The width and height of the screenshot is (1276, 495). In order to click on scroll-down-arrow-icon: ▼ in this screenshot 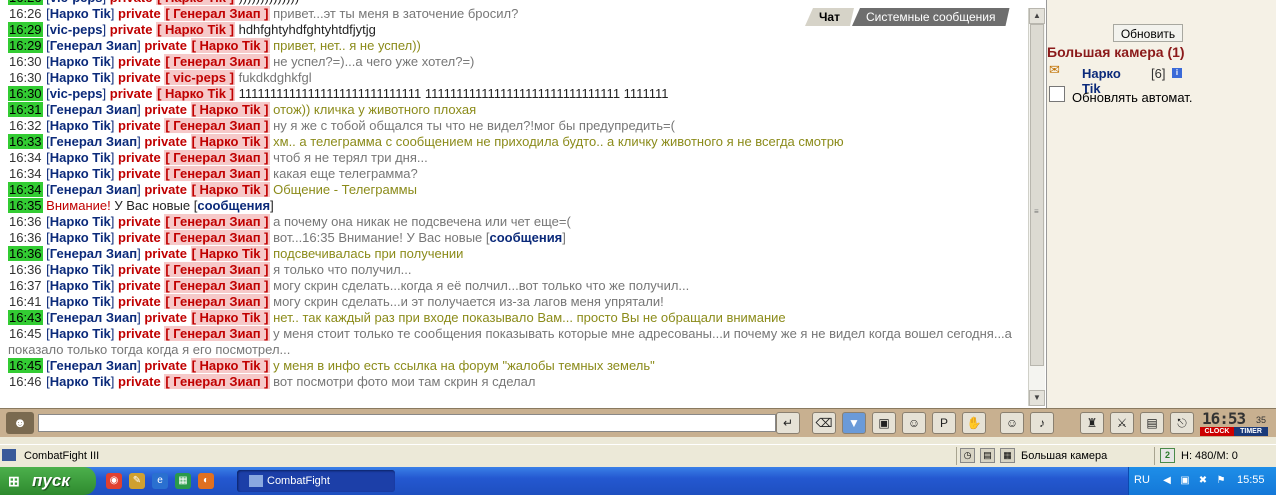, I will do `click(1037, 398)`.